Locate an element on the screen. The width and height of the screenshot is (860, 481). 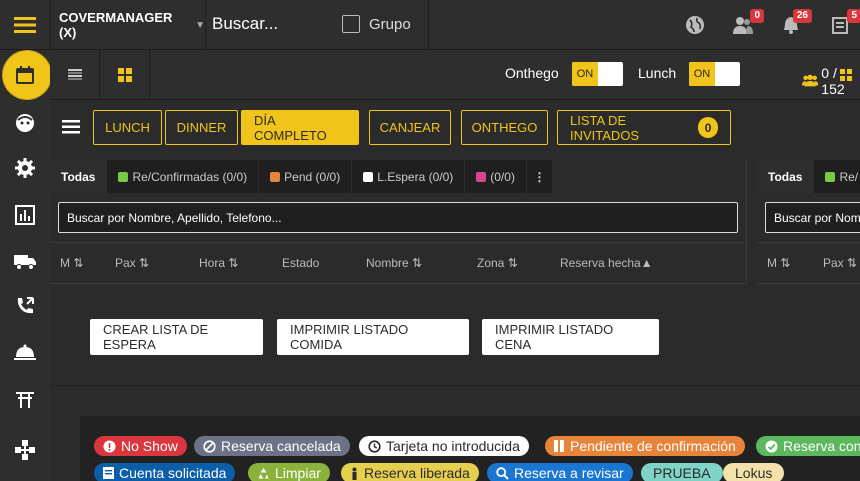
globe-icon is located at coordinates (695, 25).